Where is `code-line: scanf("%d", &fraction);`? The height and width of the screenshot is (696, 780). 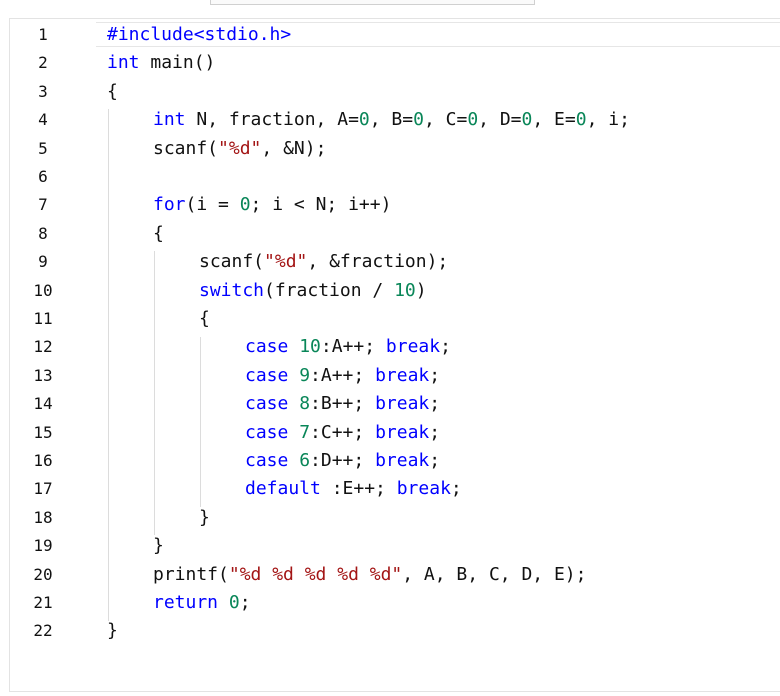
code-line: scanf("%d", &fraction); is located at coordinates (323, 262).